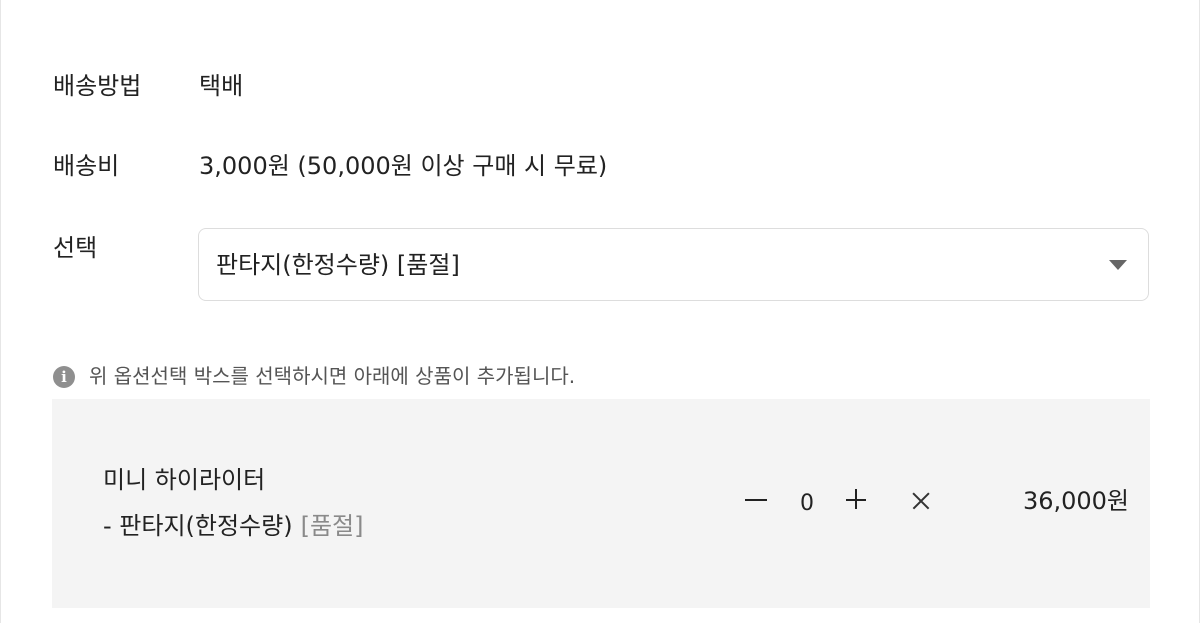 The width and height of the screenshot is (1200, 623). Describe the element at coordinates (338, 265) in the screenshot. I see `option-select-value: 판타지(한정수량) [품절]` at that location.